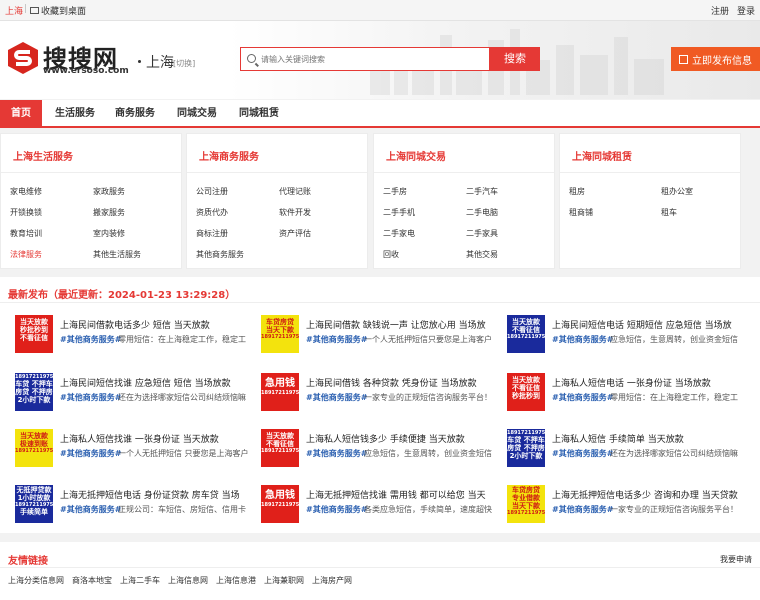  Describe the element at coordinates (188, 580) in the screenshot. I see `friend-link: 上海信息网` at that location.